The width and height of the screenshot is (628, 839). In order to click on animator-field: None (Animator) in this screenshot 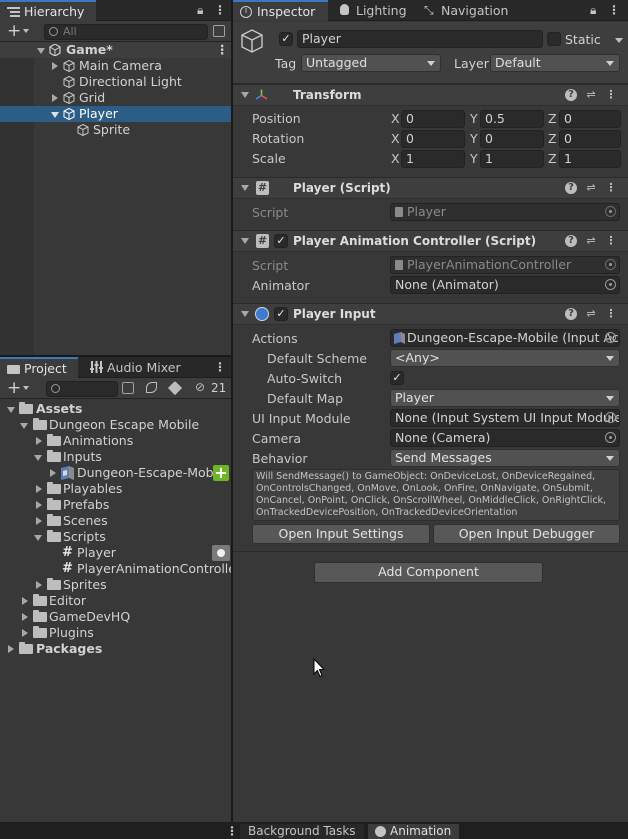, I will do `click(505, 285)`.